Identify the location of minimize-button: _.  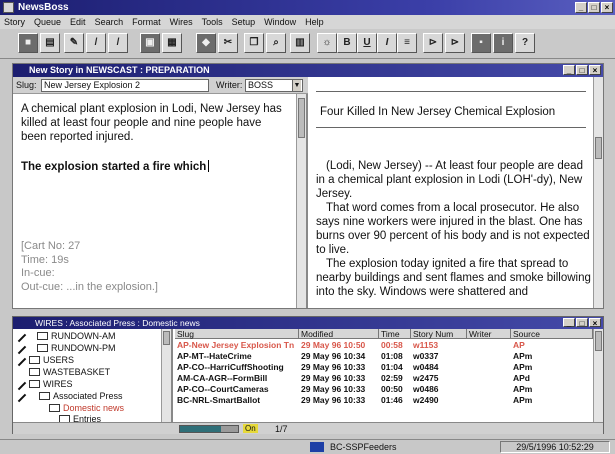
(581, 7).